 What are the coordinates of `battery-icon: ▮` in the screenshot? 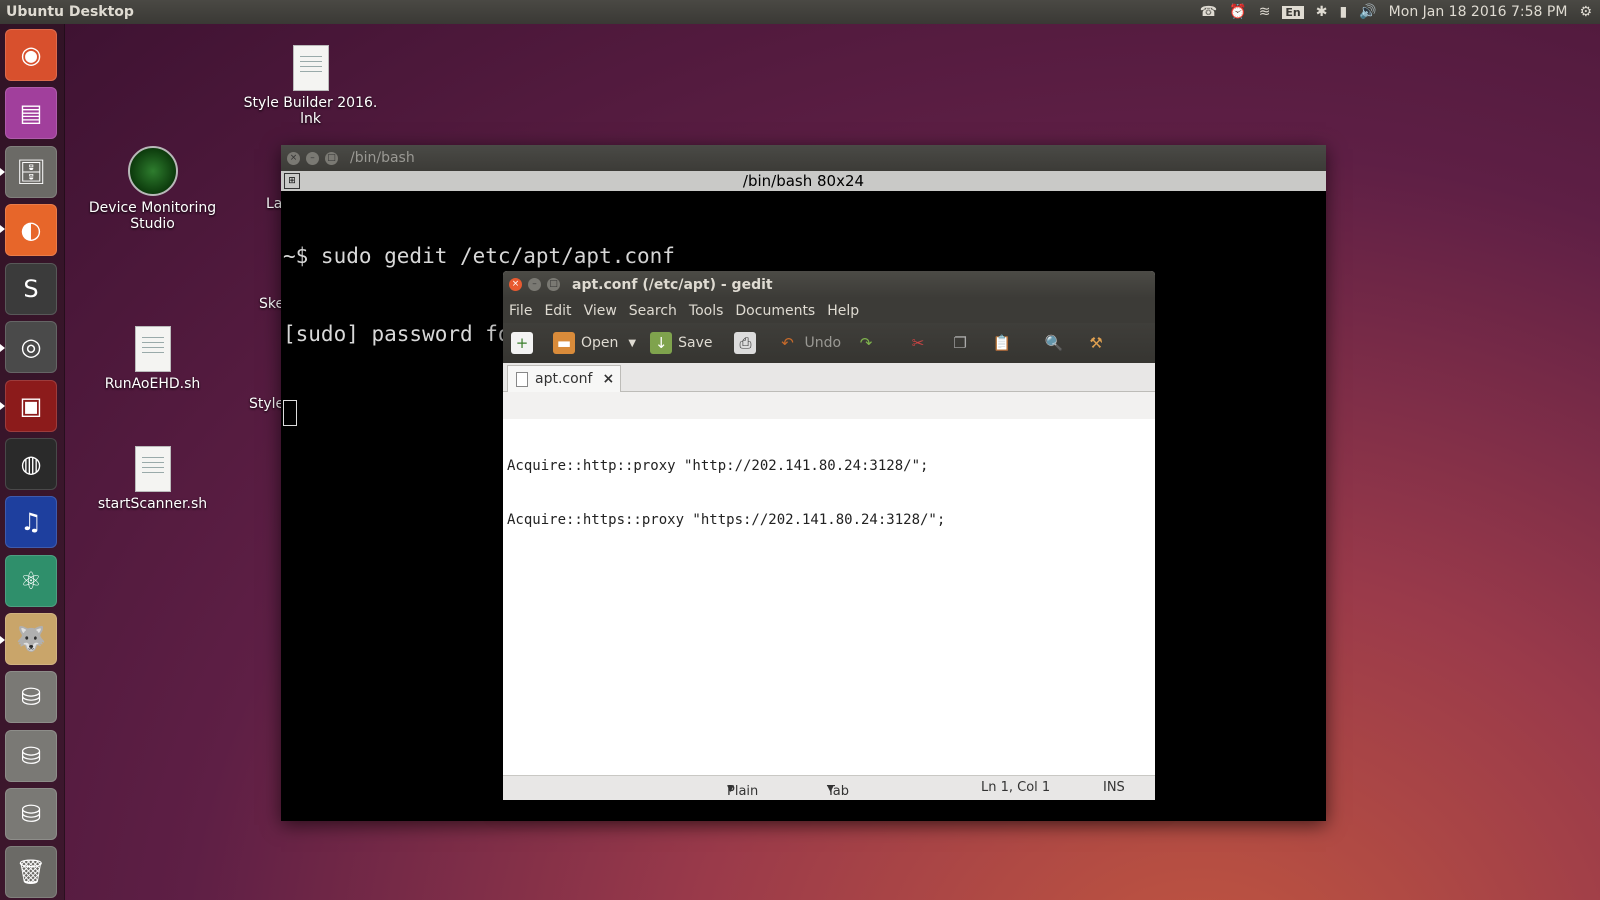 It's located at (1344, 12).